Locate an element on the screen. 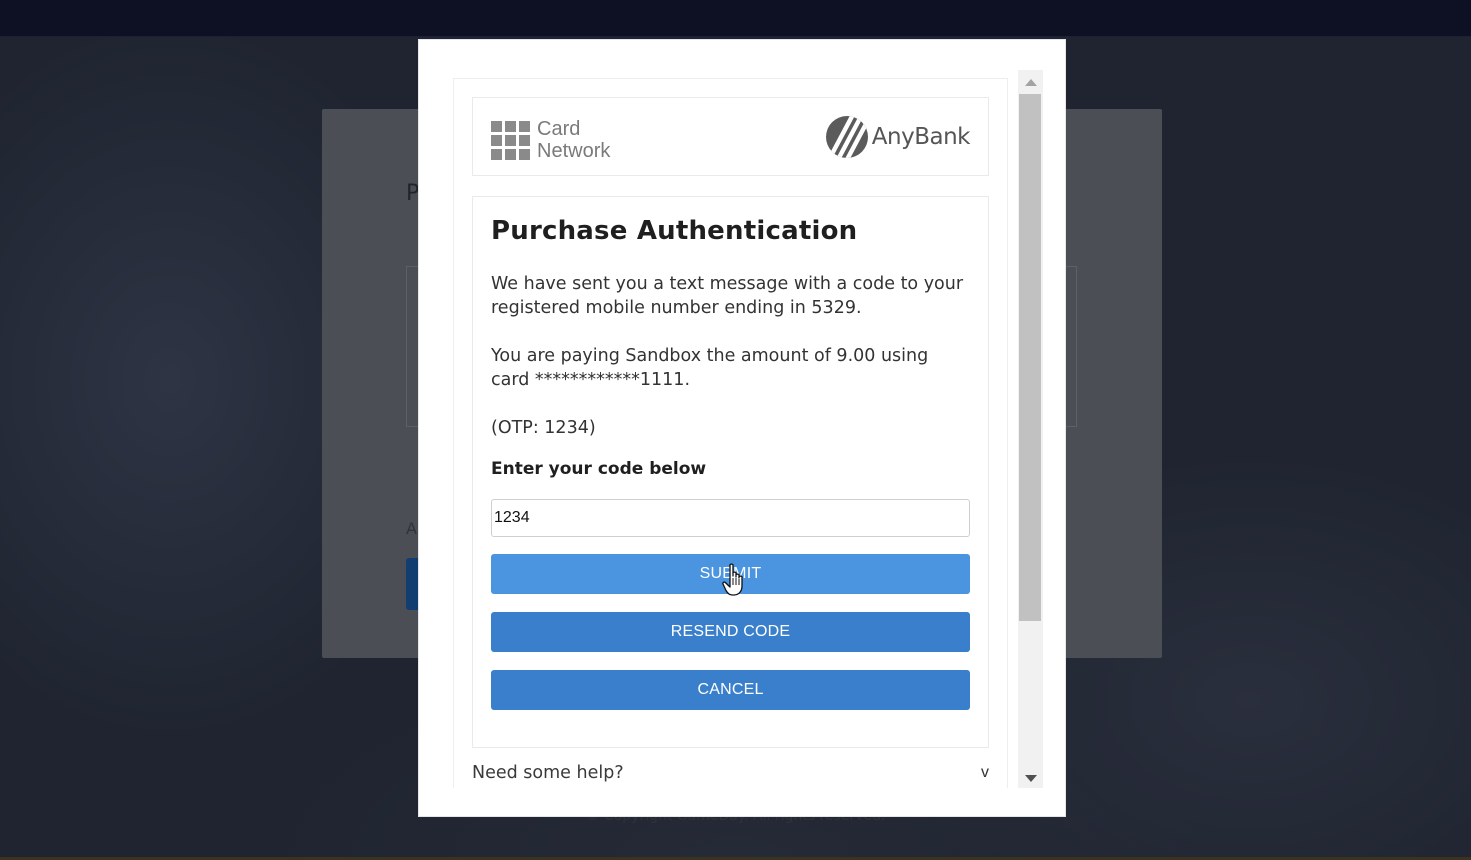 The height and width of the screenshot is (860, 1471). background-card-label: A is located at coordinates (411, 528).